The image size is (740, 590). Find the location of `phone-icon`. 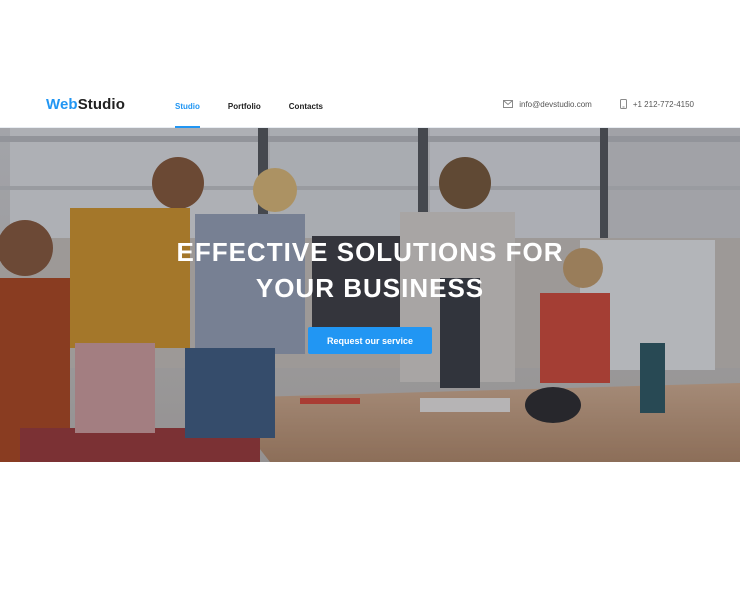

phone-icon is located at coordinates (623, 104).